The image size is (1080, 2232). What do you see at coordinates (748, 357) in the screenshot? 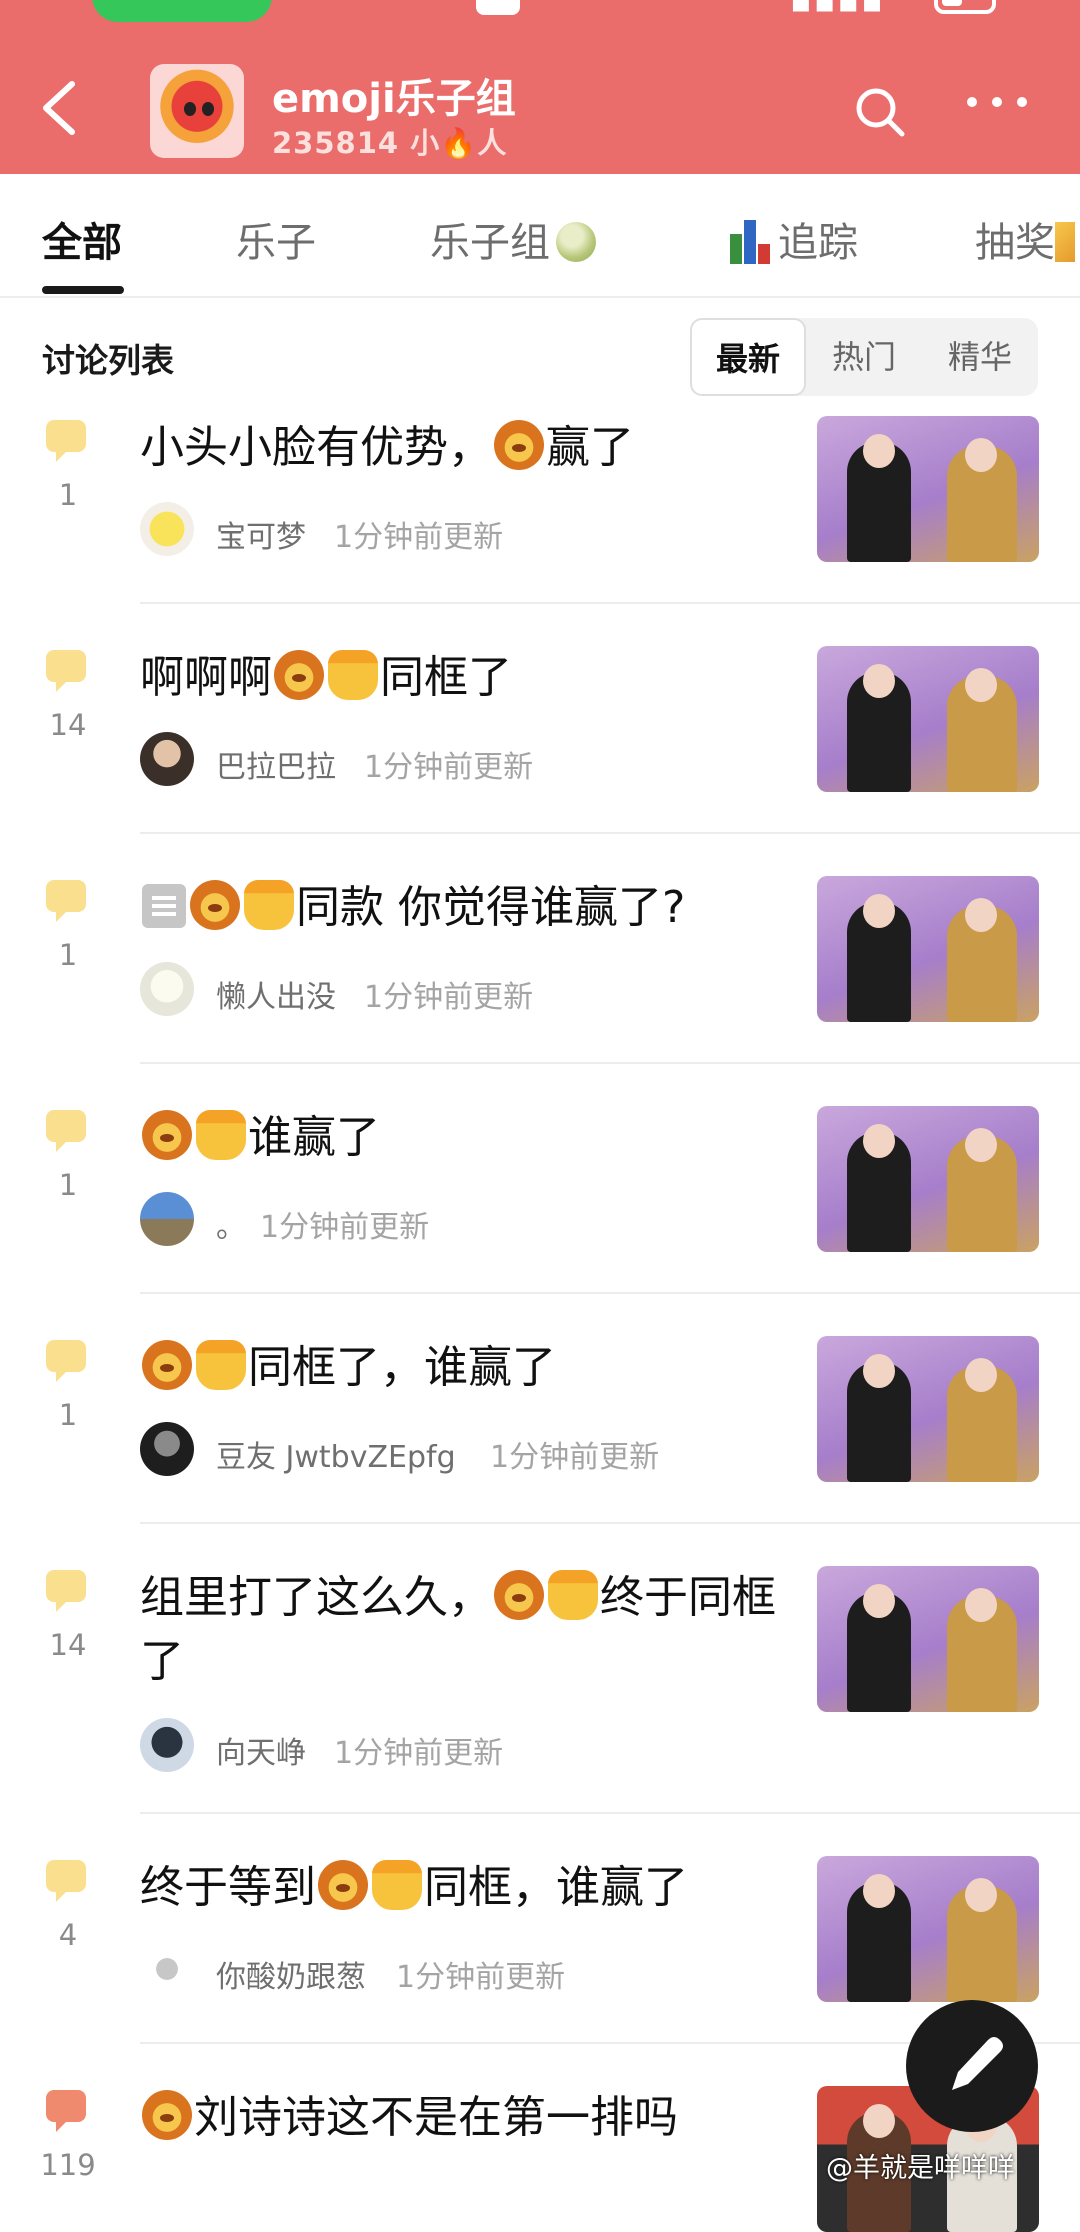
I see `sort-latest: 最新` at bounding box center [748, 357].